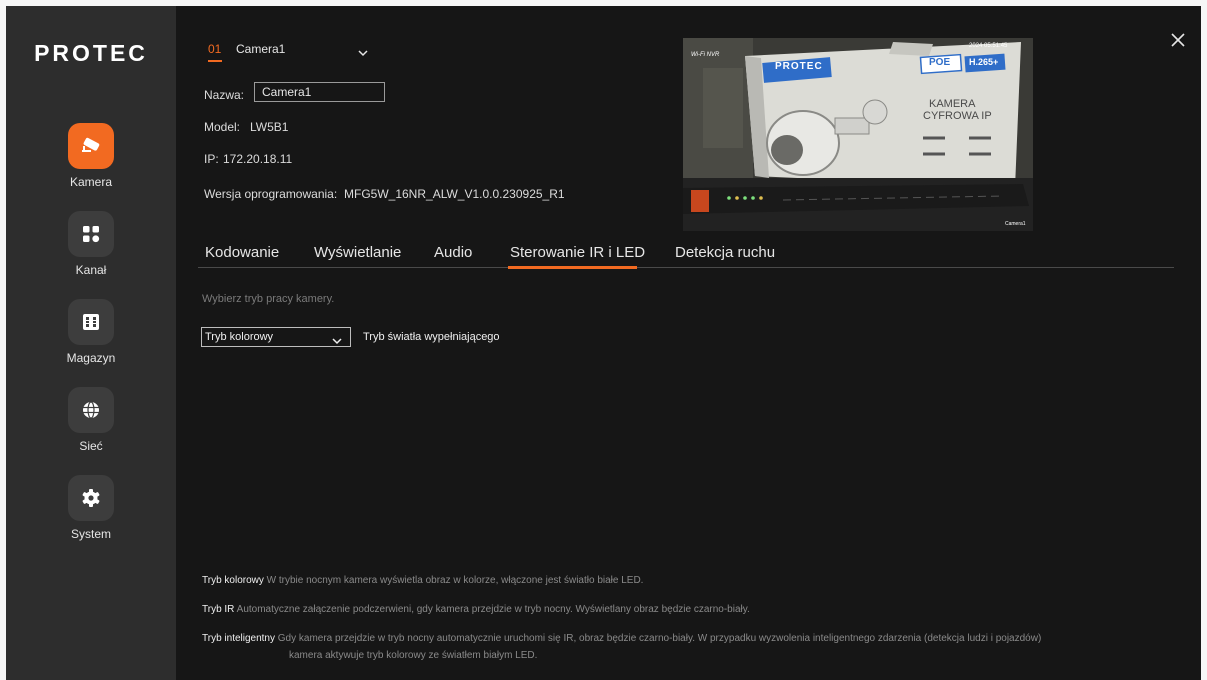 The width and height of the screenshot is (1207, 680). Describe the element at coordinates (319, 92) in the screenshot. I see `camera-name-input` at that location.